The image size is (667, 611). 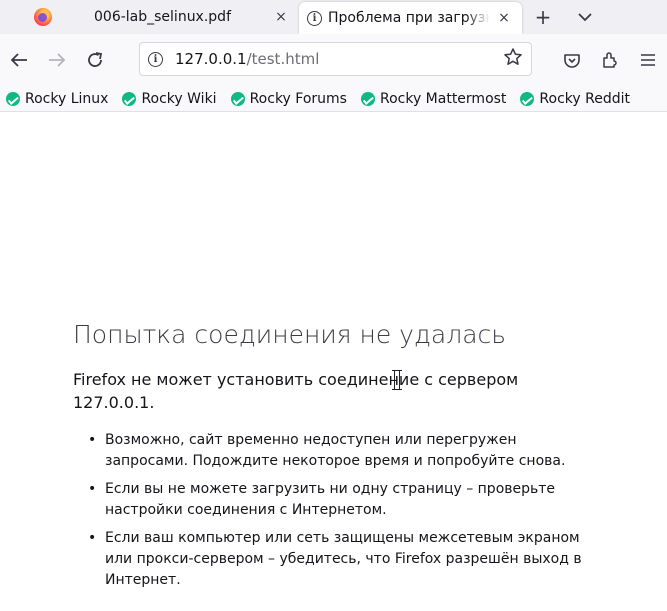 I want to click on url-path: /test.html, so click(x=283, y=59).